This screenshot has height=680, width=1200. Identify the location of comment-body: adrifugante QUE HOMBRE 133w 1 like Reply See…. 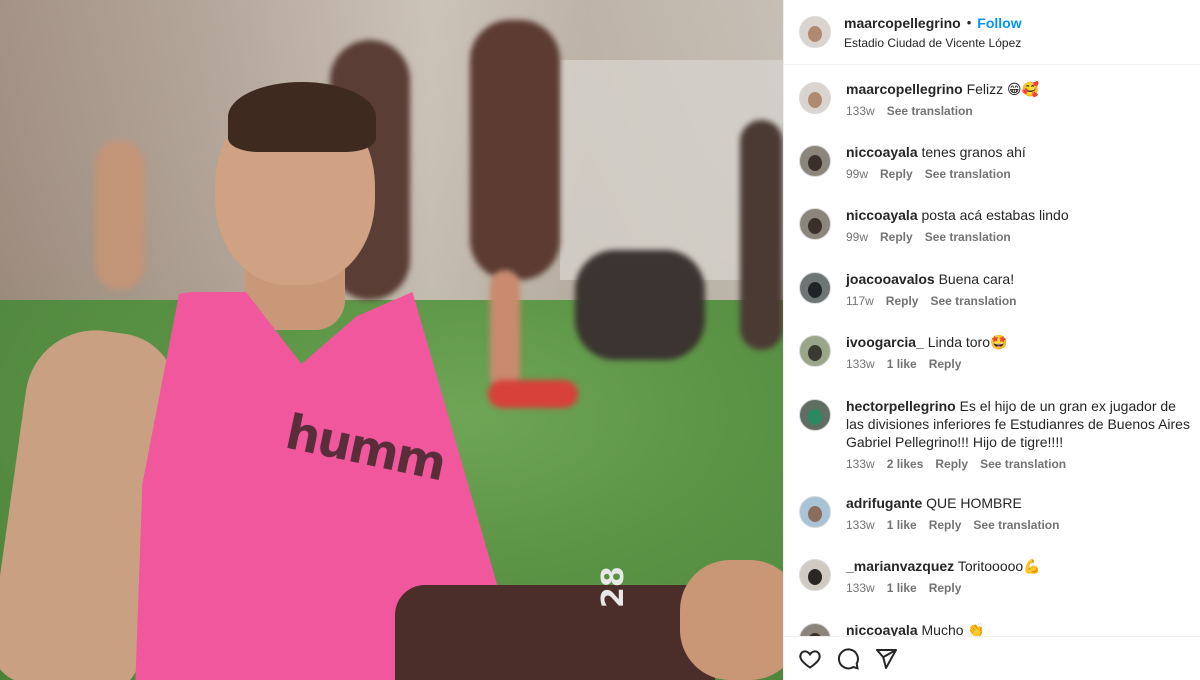
(1020, 513).